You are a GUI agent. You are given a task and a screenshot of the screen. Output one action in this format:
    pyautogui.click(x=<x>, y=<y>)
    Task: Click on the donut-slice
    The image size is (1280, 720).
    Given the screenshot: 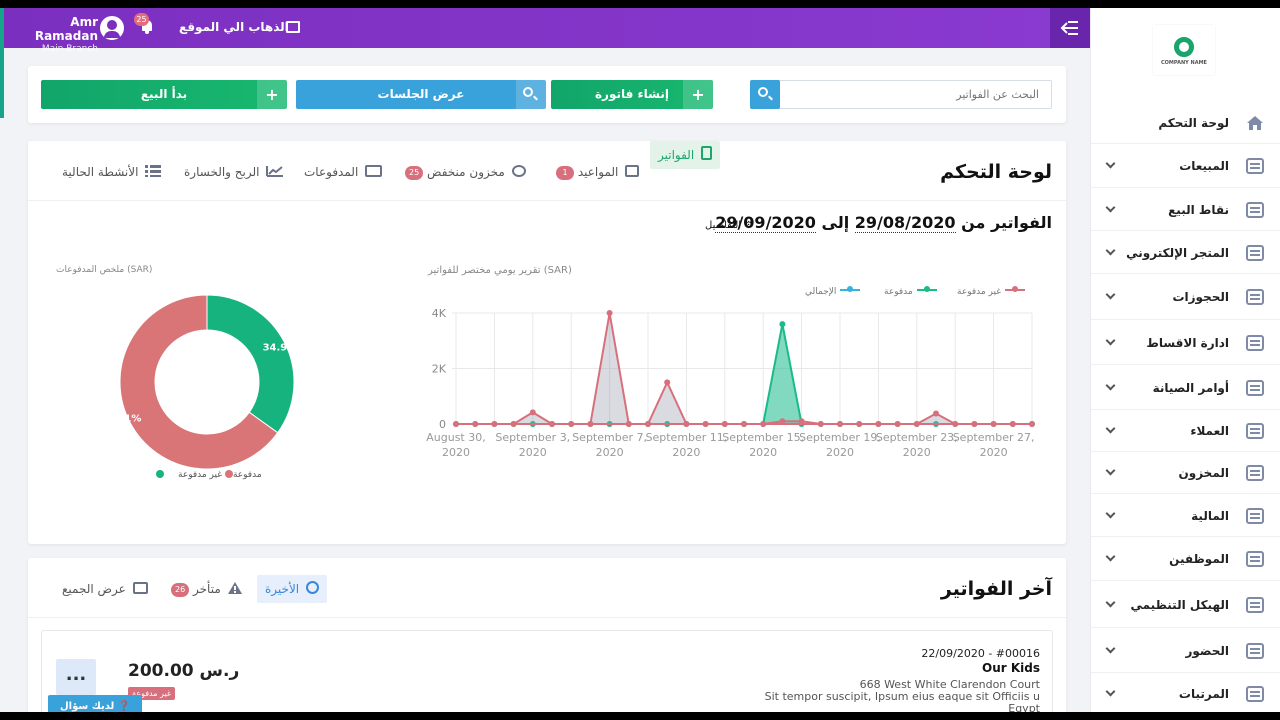 What is the action you would take?
    pyautogui.click(x=250, y=364)
    